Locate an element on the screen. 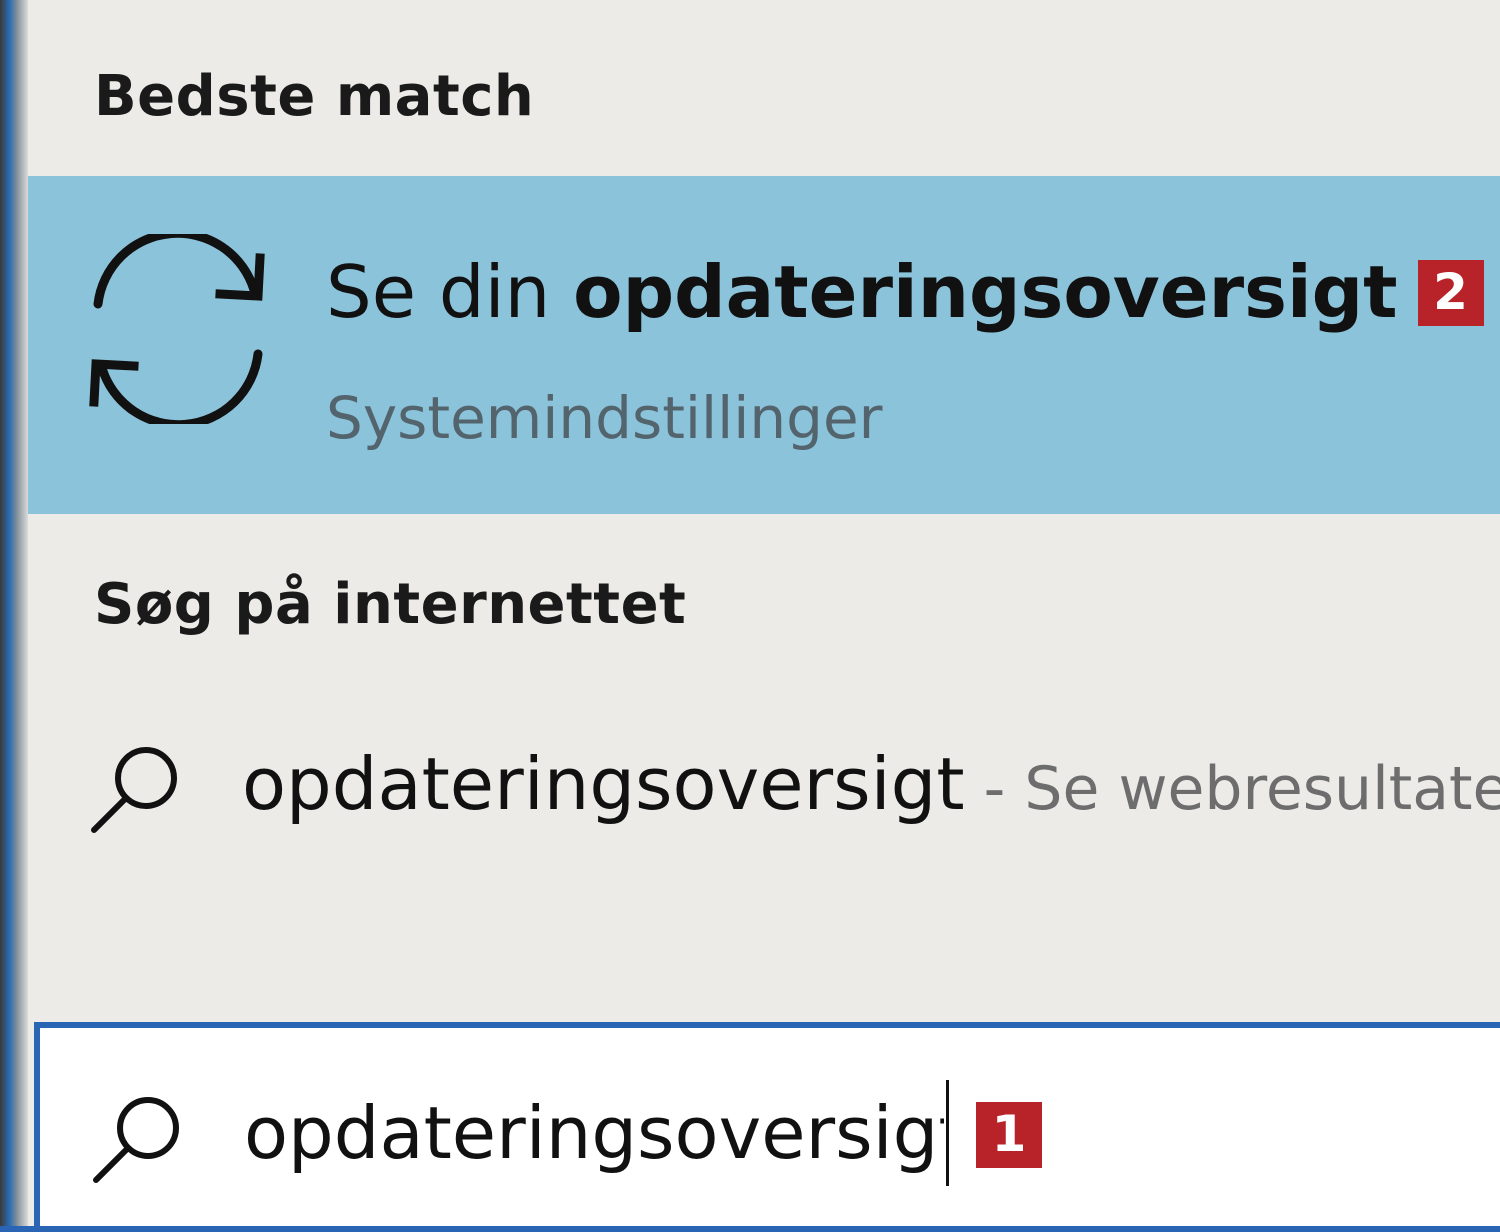  web-search-header: Søg på internettet is located at coordinates (390, 604).